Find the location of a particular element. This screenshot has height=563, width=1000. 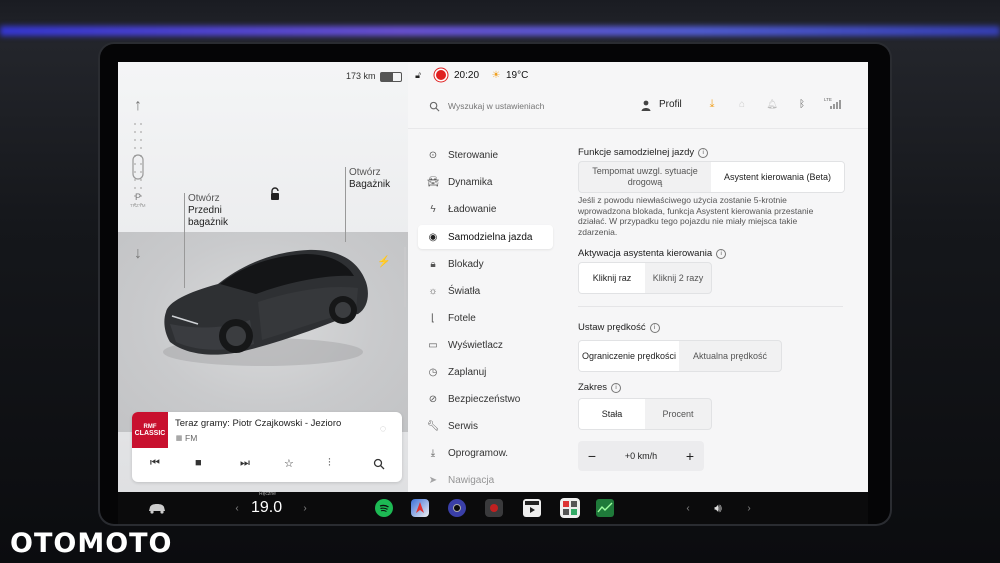

music-search-icon: ◌ is located at coordinates (383, 429).